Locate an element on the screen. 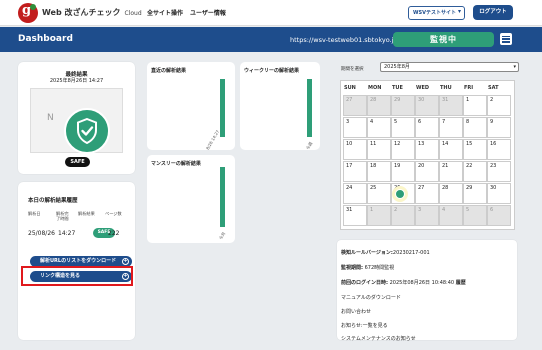  weekly-chart-title: ウィークリーの解析結果 is located at coordinates (272, 71).